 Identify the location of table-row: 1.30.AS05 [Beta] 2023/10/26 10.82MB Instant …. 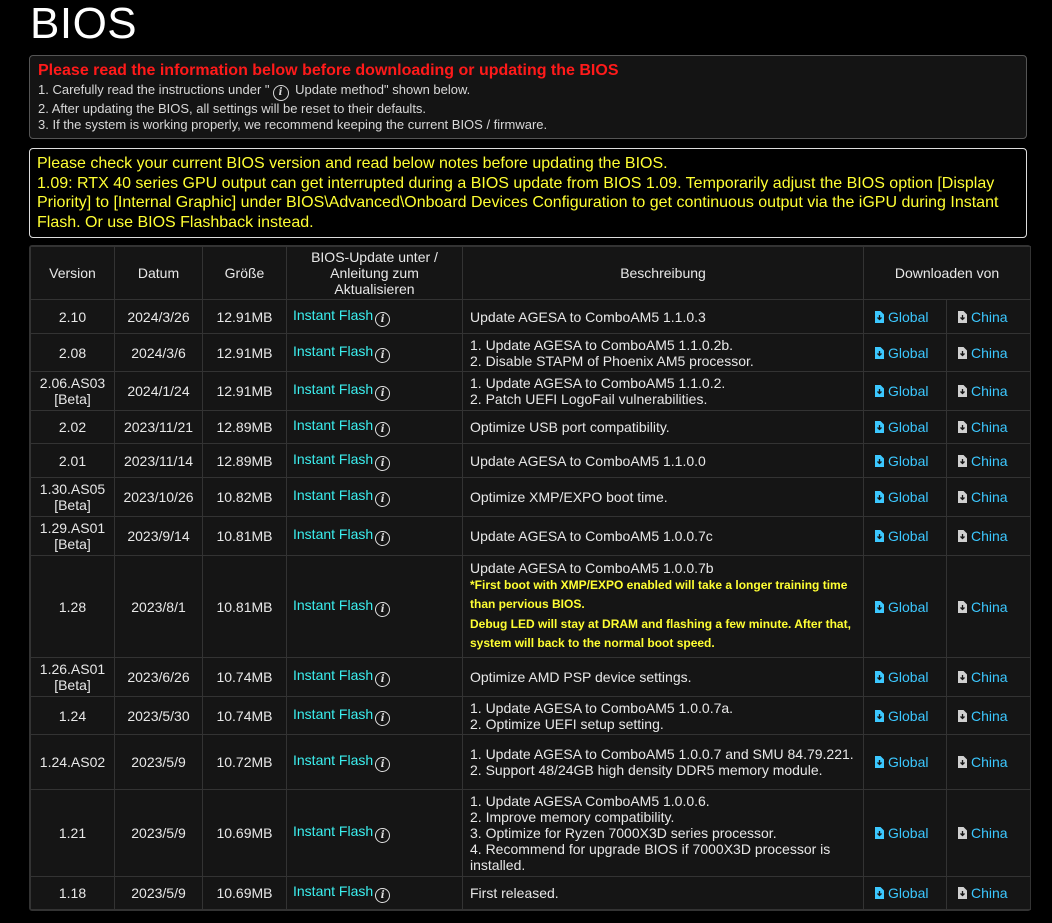
(531, 497).